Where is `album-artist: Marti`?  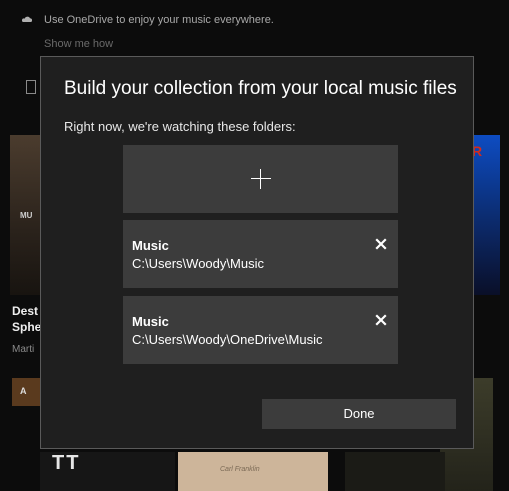
album-artist: Marti is located at coordinates (23, 349).